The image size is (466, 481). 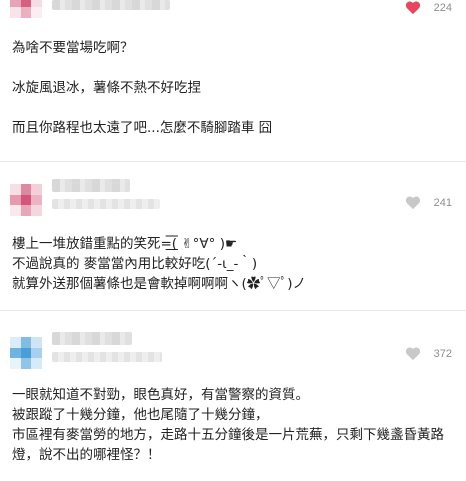 I want to click on like-button: 372, so click(x=428, y=353).